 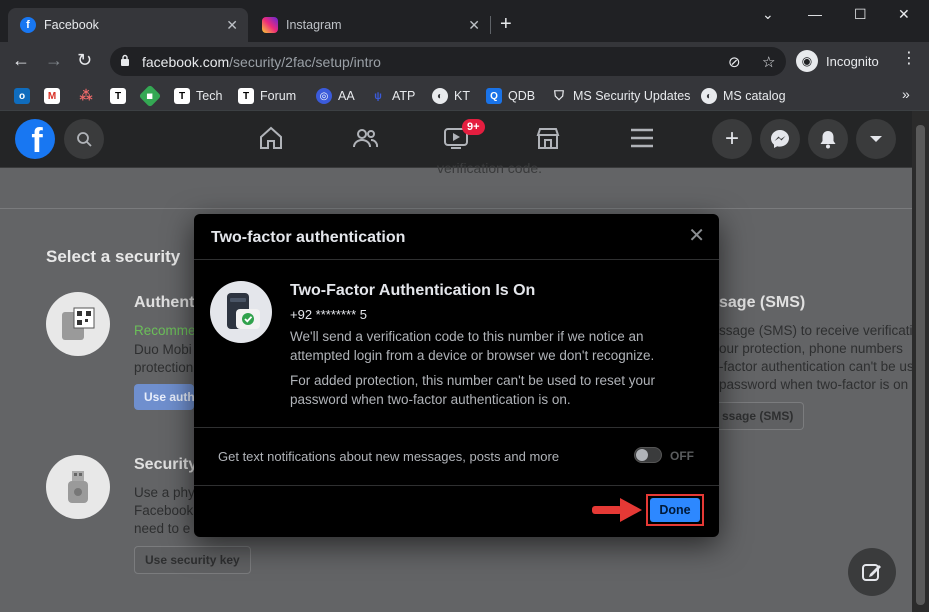 I want to click on new-message-edit-icon, so click(x=872, y=572).